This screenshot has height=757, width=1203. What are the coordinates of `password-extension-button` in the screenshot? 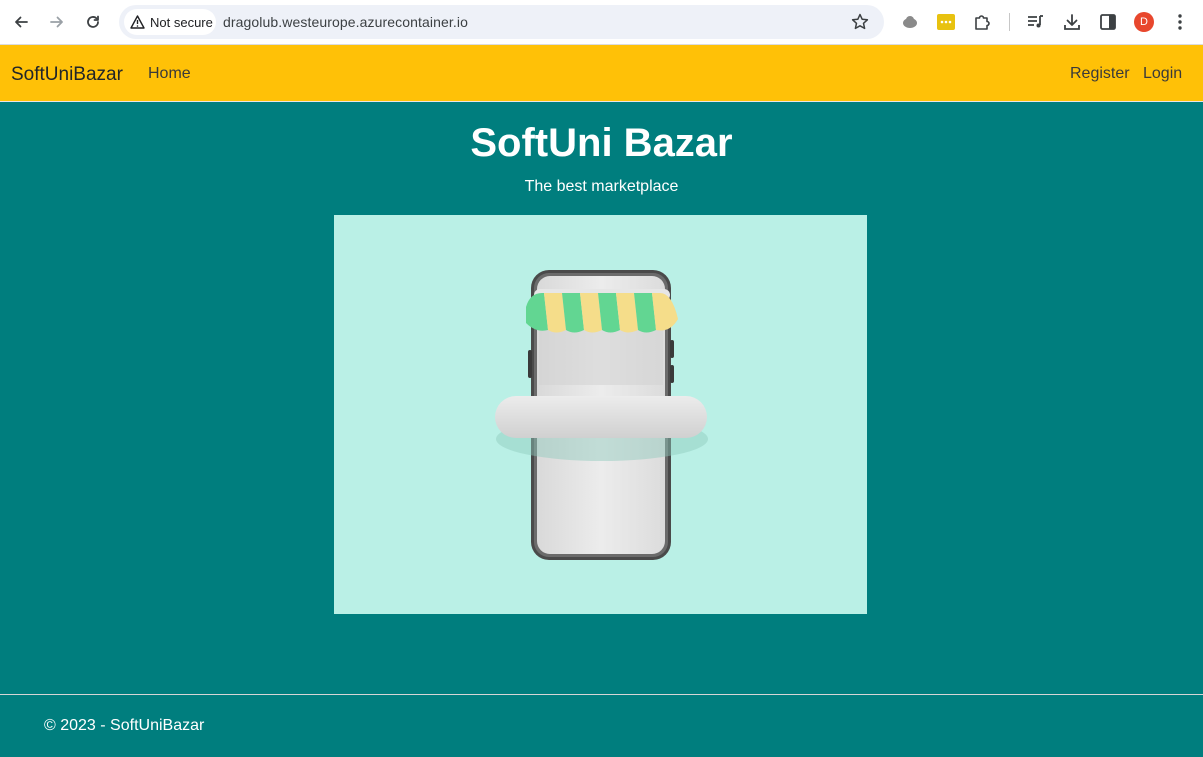 It's located at (946, 22).